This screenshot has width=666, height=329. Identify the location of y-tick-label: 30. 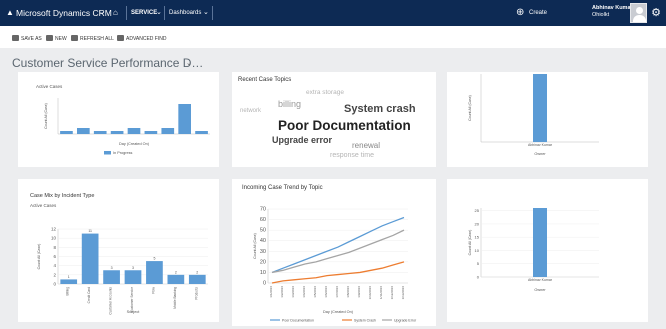
(263, 252).